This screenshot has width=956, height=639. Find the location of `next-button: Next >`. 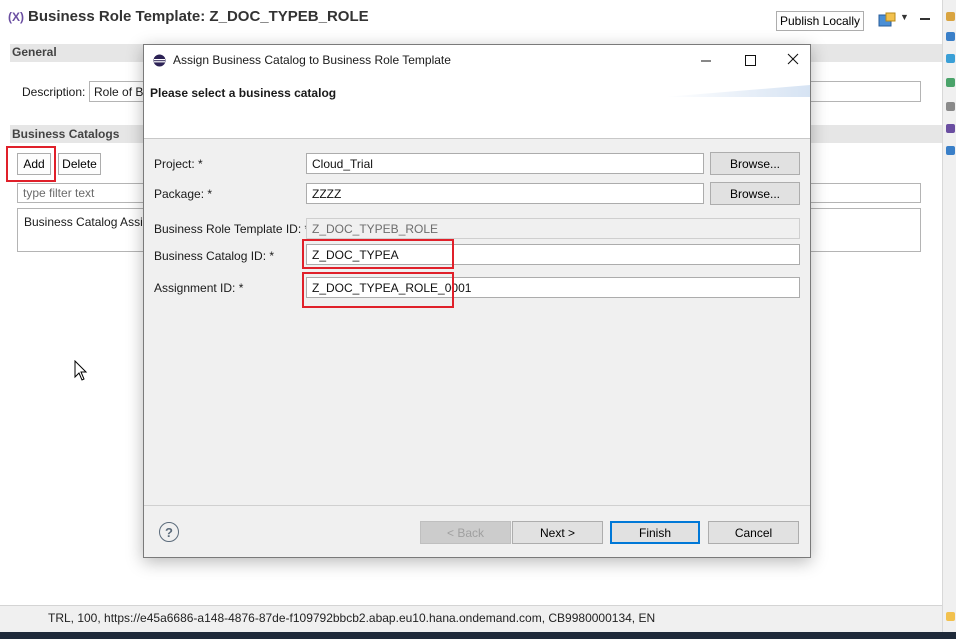

next-button: Next > is located at coordinates (557, 532).